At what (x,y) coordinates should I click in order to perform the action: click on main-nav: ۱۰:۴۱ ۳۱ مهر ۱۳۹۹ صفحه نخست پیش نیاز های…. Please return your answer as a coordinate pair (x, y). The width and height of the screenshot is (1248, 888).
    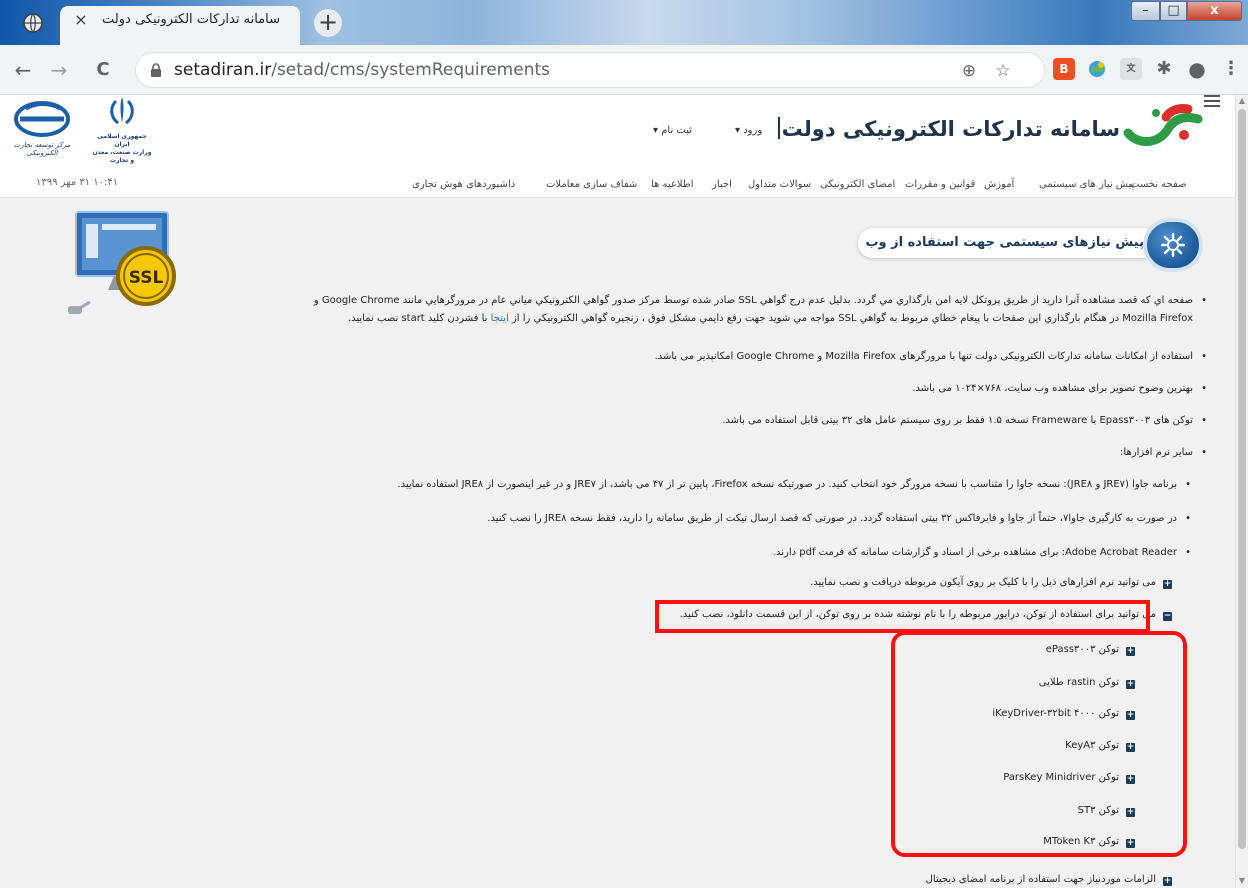
    Looking at the image, I should click on (617, 184).